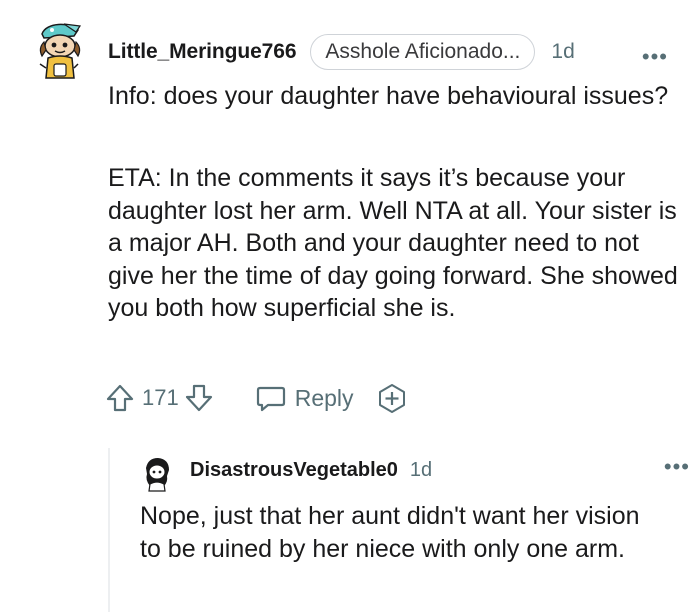 The width and height of the screenshot is (700, 612). Describe the element at coordinates (202, 52) in the screenshot. I see `comment-username: Little_Meringue766` at that location.